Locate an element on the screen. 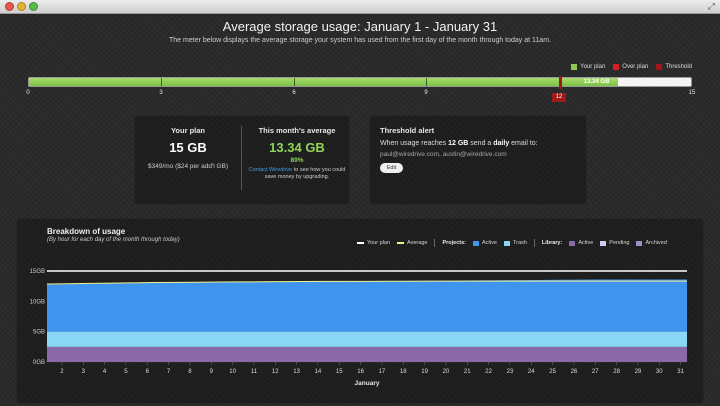 The width and height of the screenshot is (720, 406). meter-average-label: 13.34 GB is located at coordinates (596, 82).